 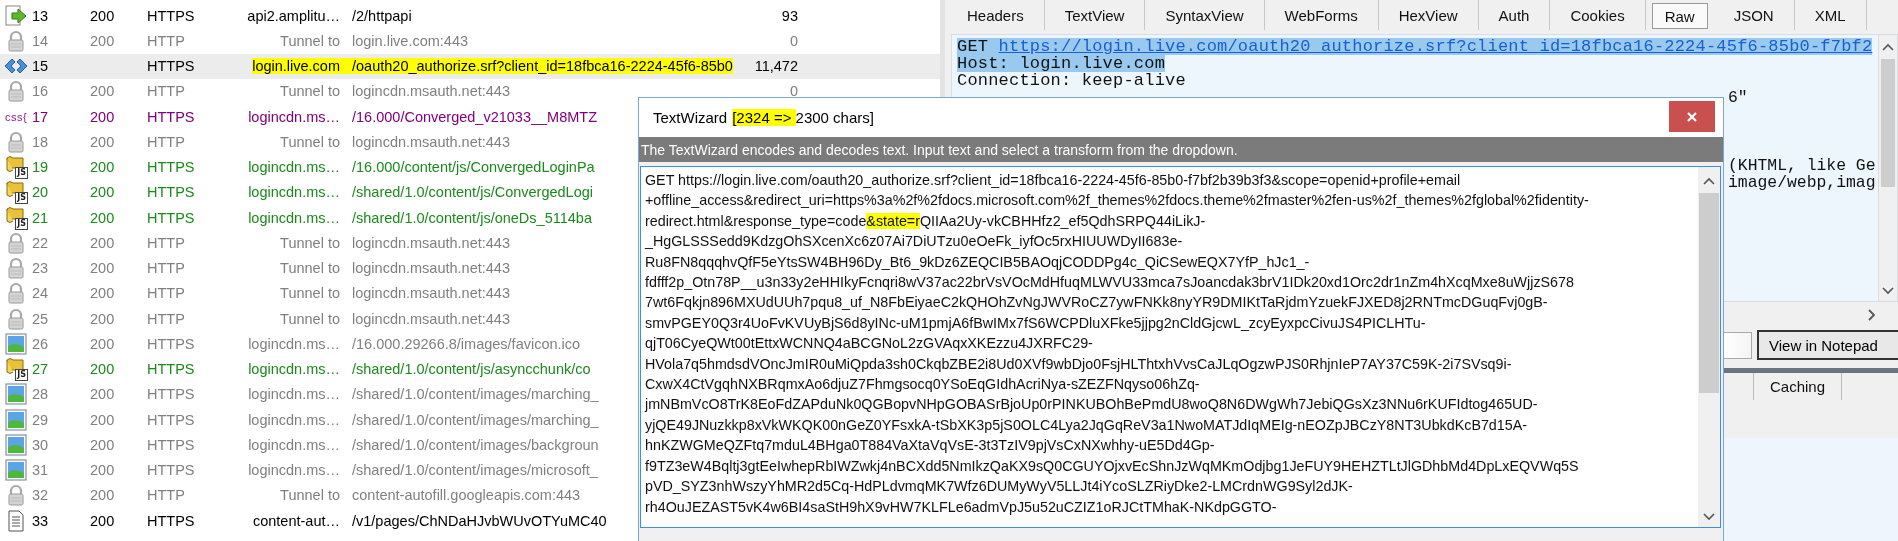 What do you see at coordinates (536, 66) in the screenshot?
I see `url-cell: /oauth20_authorize.srf?client_id=18fbca16-2224-45f6-85b0` at bounding box center [536, 66].